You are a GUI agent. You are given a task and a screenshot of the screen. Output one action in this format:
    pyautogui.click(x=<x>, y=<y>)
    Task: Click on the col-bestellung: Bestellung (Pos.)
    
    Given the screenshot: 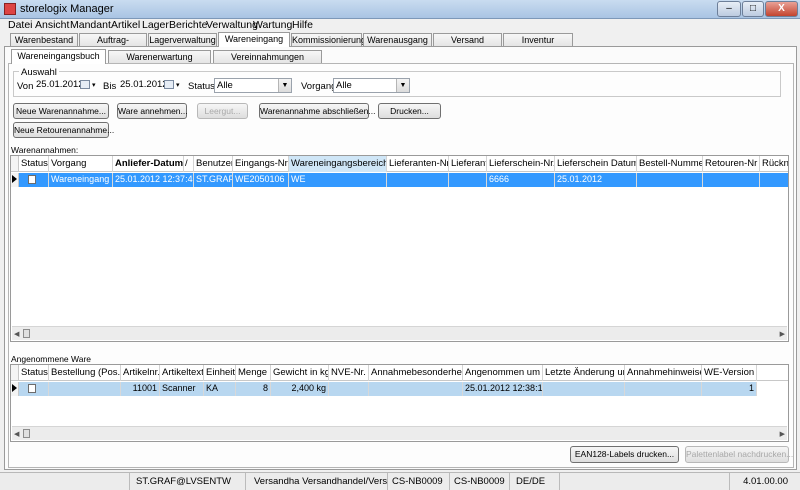 What is the action you would take?
    pyautogui.click(x=85, y=373)
    